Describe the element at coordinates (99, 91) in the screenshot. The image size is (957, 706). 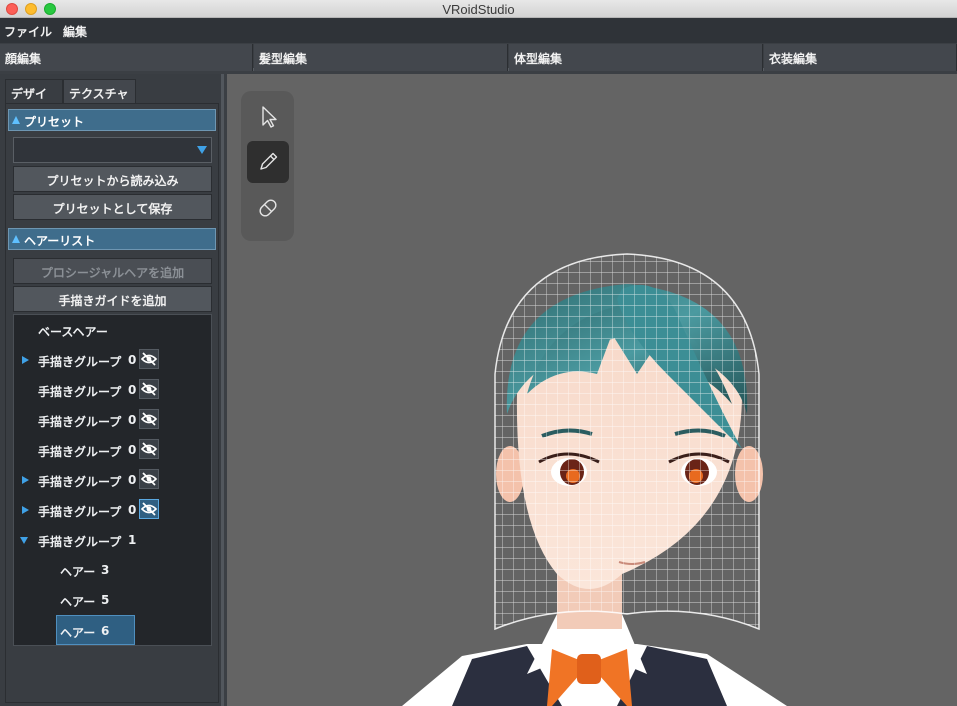
I see `subtab-texture: テクスチャ` at that location.